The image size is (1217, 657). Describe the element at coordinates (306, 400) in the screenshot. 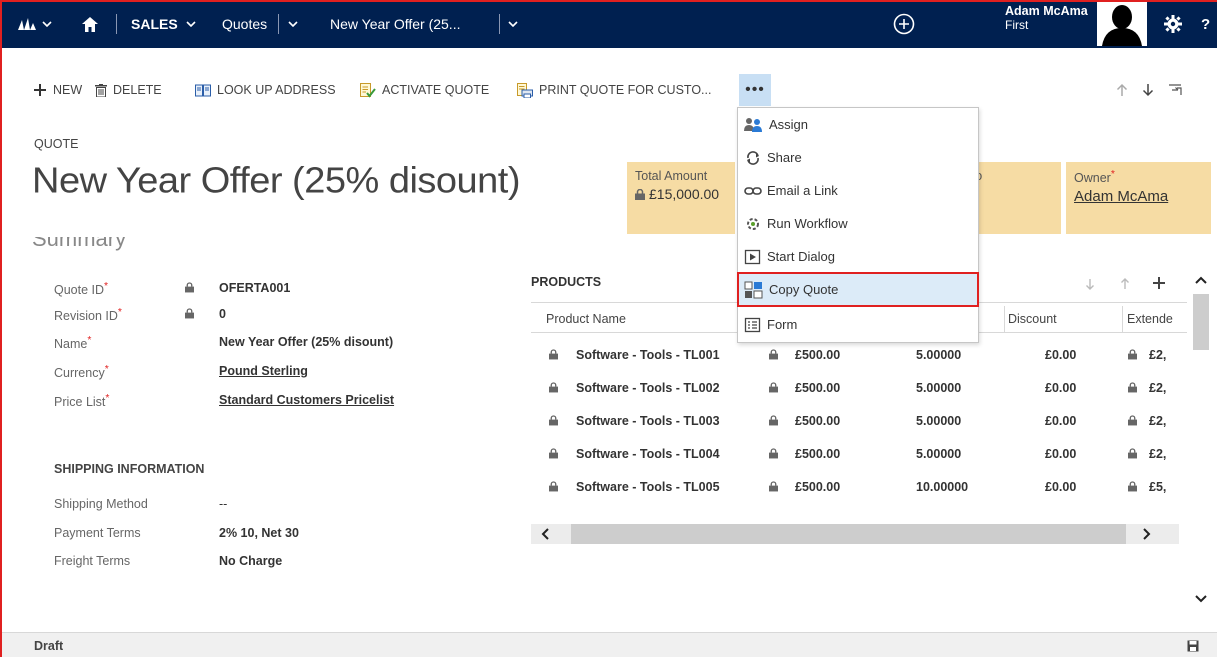

I see `price-list-value-link: Standard Customers Pricelist` at that location.